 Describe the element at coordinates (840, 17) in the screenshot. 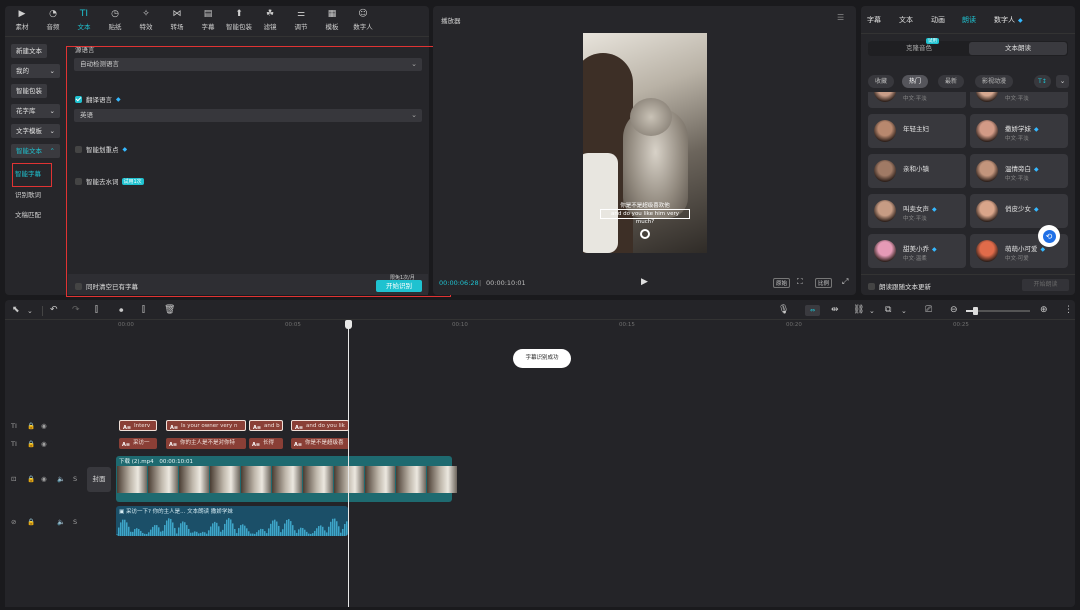

I see `player-menu-icon: ☰` at that location.